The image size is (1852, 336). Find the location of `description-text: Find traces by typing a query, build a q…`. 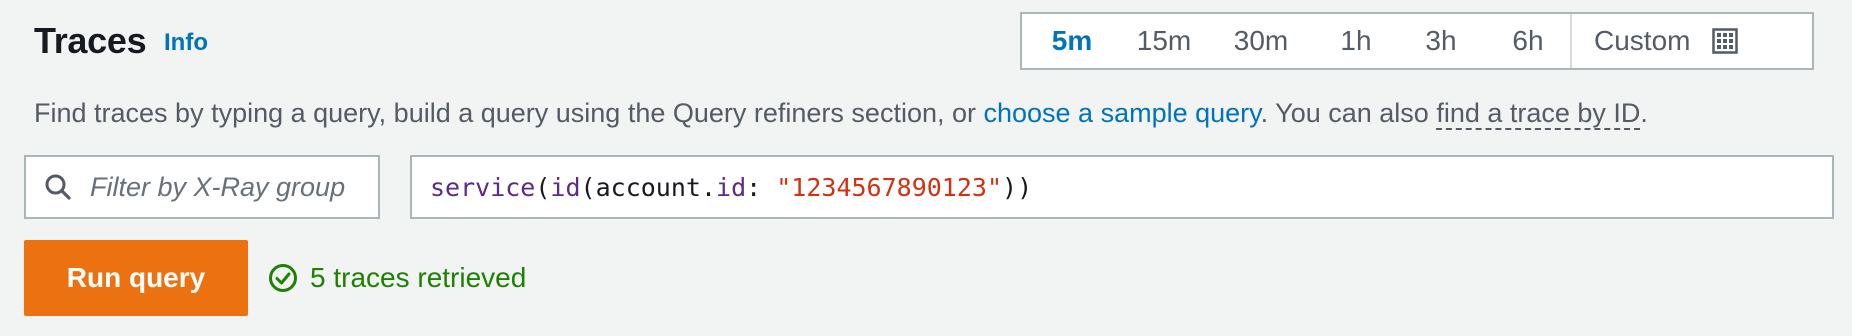

description-text: Find traces by typing a query, build a q… is located at coordinates (841, 114).